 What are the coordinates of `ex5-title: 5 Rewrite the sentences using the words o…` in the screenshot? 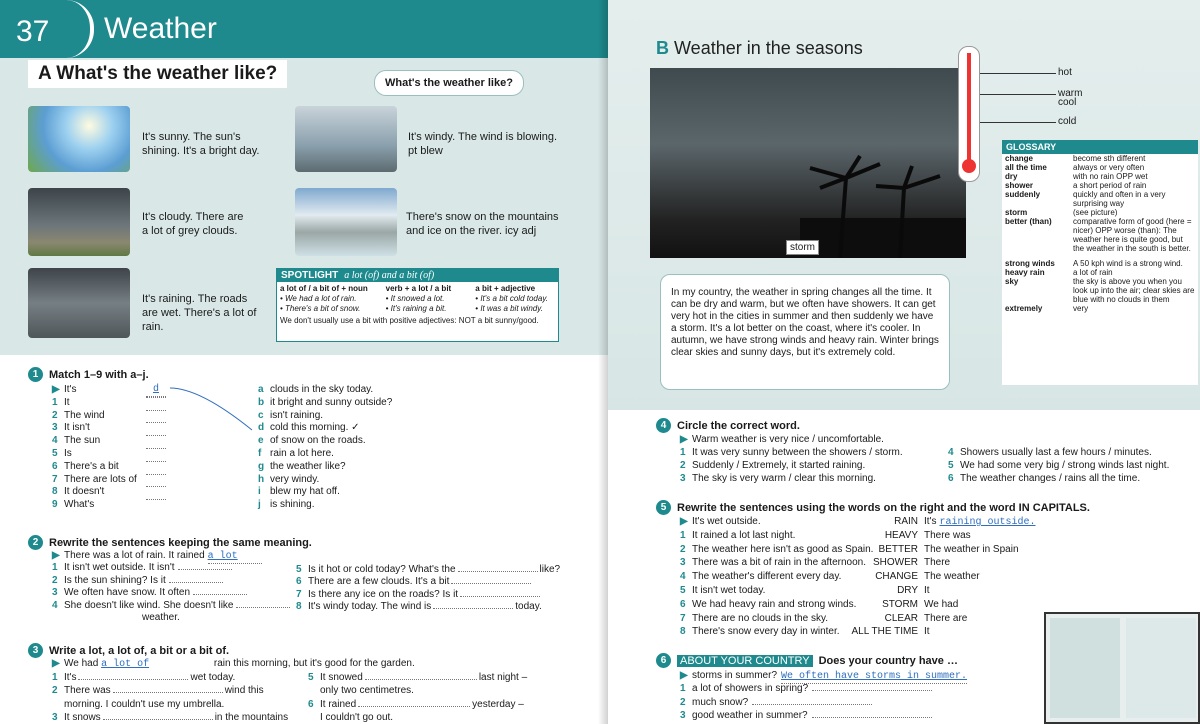 It's located at (873, 507).